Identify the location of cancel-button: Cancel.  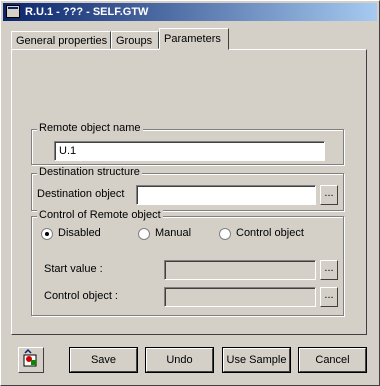
(332, 360).